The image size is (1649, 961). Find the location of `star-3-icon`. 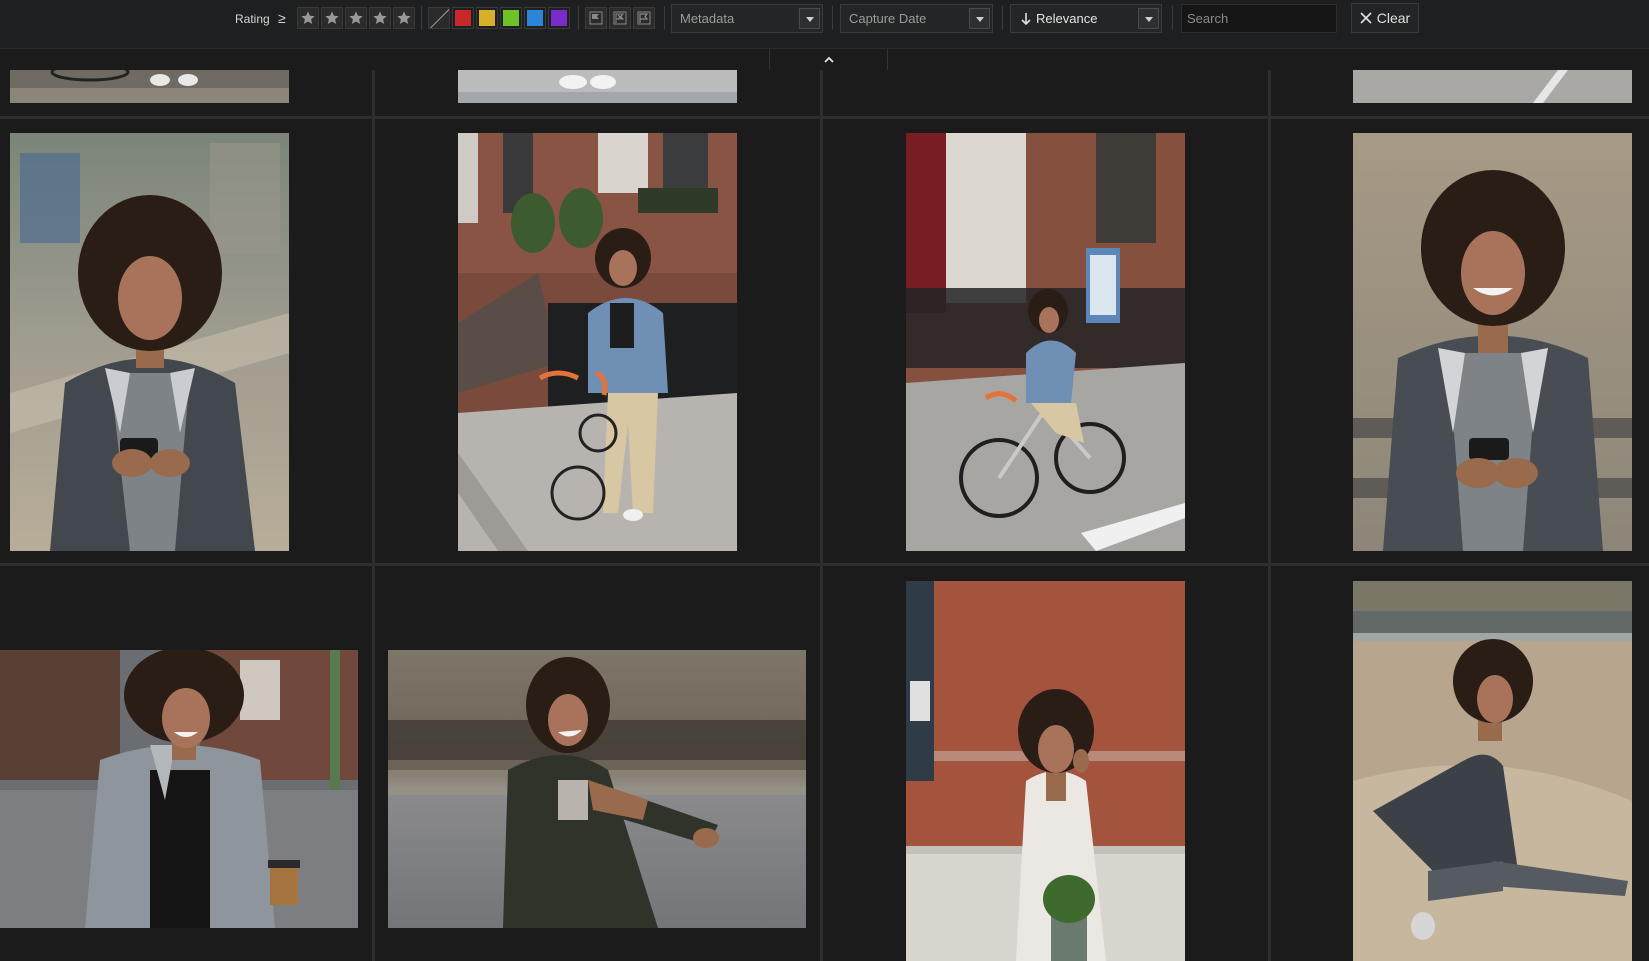

star-3-icon is located at coordinates (356, 18).